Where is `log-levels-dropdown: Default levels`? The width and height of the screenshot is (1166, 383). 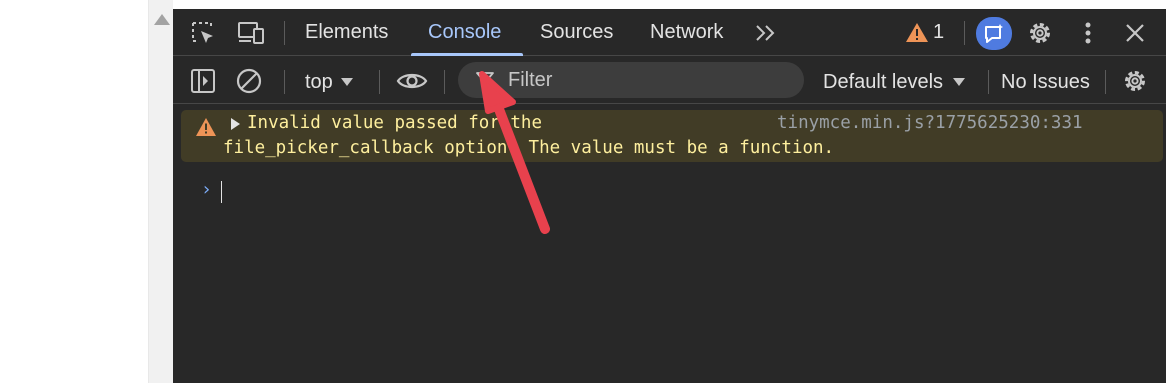 log-levels-dropdown: Default levels is located at coordinates (894, 82).